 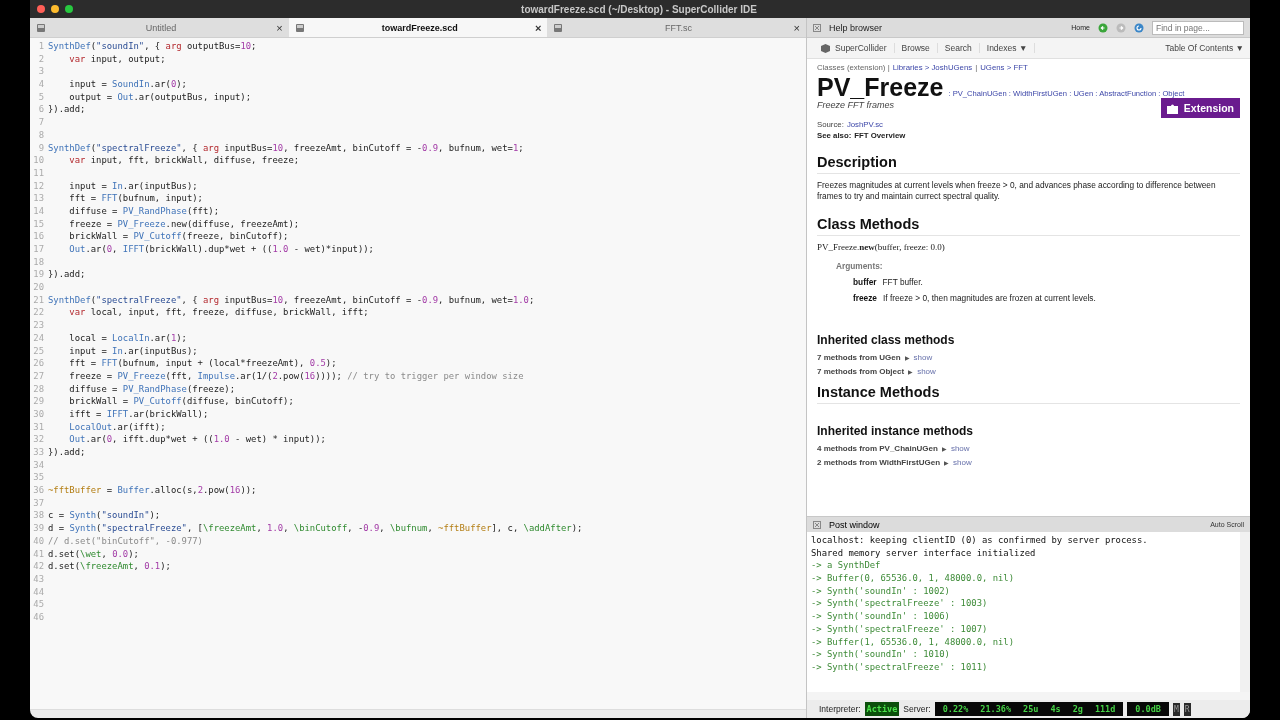 What do you see at coordinates (38, 579) in the screenshot?
I see `line-number: 43` at bounding box center [38, 579].